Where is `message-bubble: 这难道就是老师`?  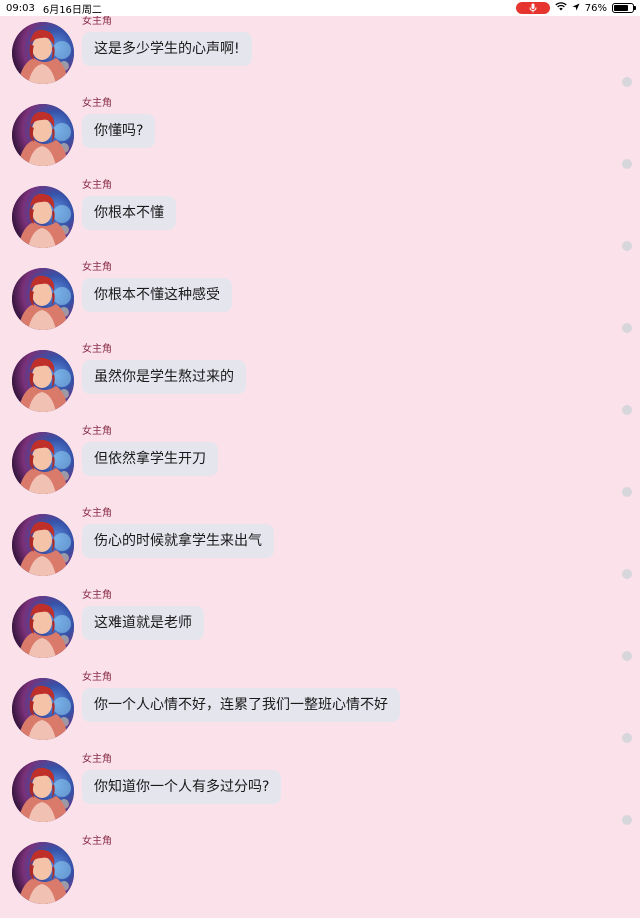
message-bubble: 这难道就是老师 is located at coordinates (143, 623).